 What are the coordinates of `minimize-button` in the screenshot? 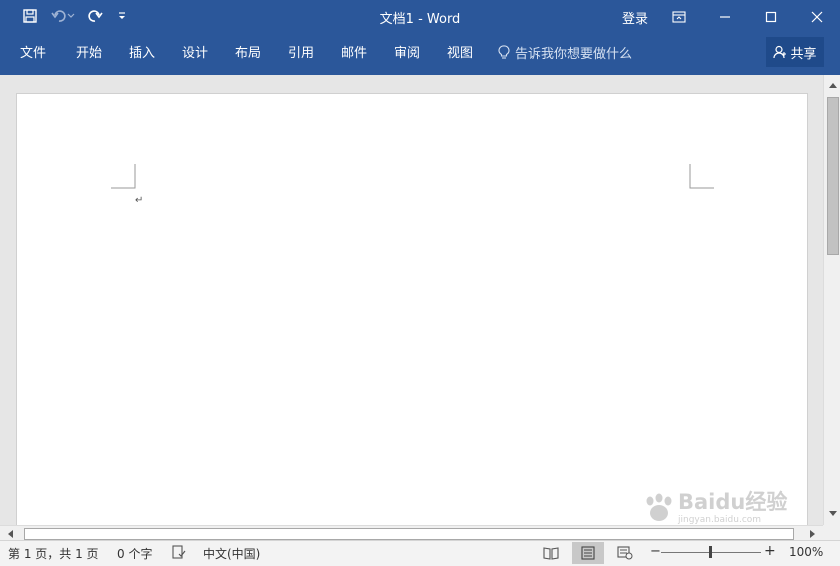 It's located at (725, 16).